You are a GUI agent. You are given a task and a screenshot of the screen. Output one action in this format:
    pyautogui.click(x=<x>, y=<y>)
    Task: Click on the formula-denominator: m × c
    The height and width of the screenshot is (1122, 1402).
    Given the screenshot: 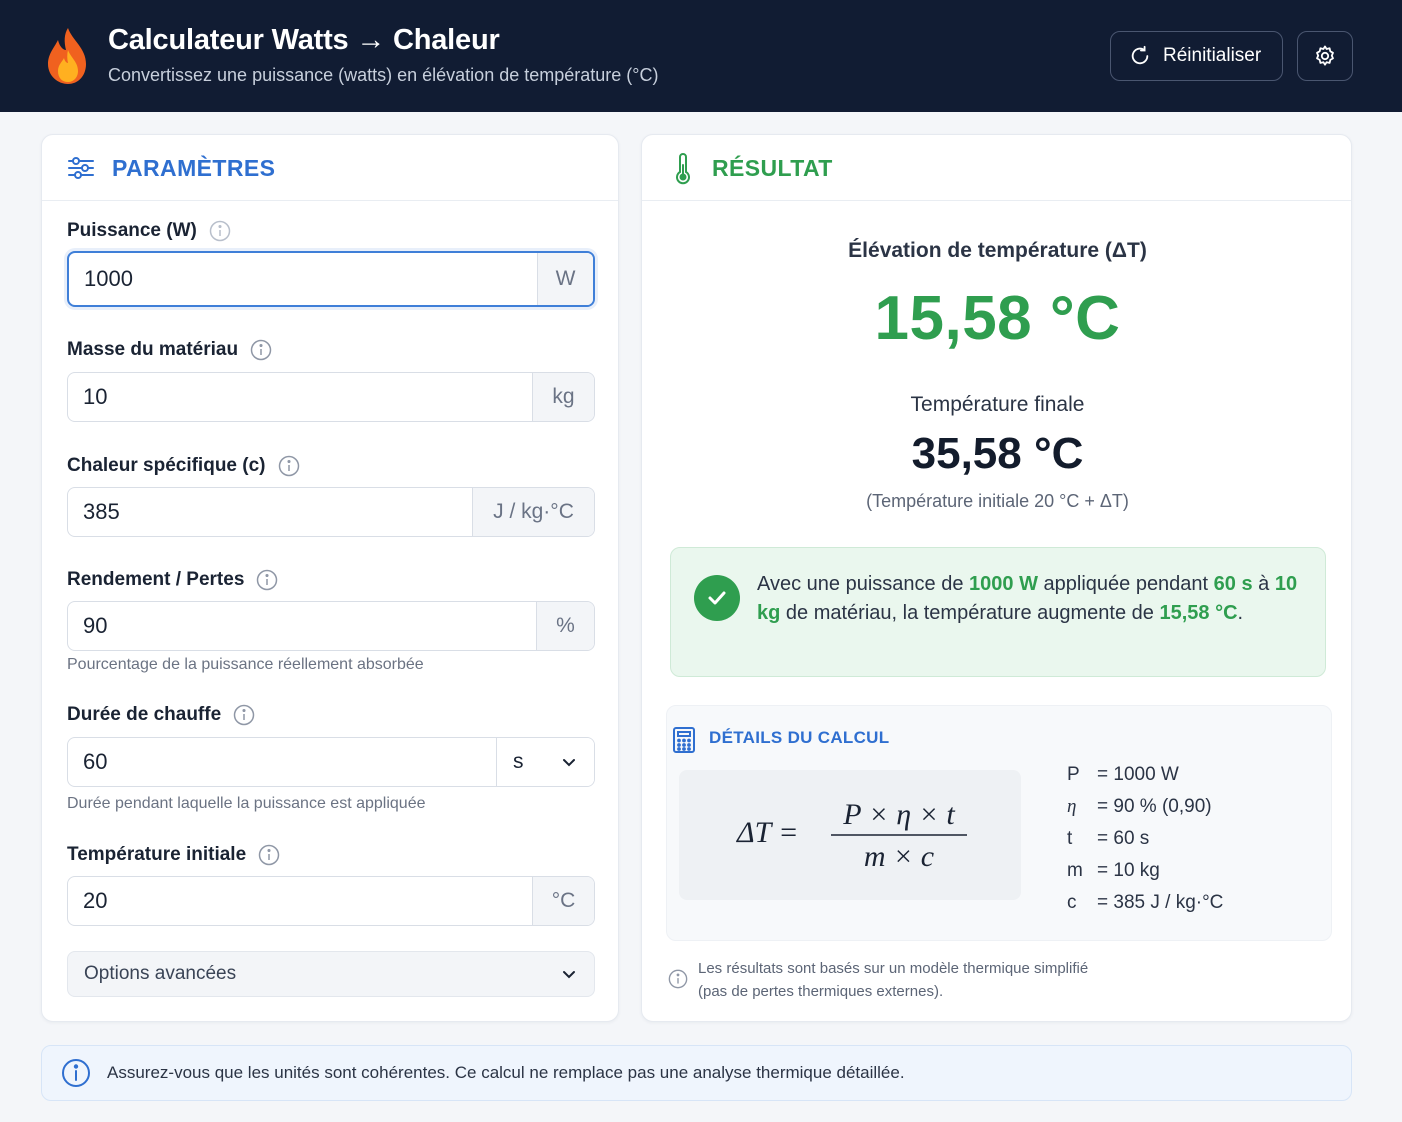 What is the action you would take?
    pyautogui.click(x=899, y=856)
    